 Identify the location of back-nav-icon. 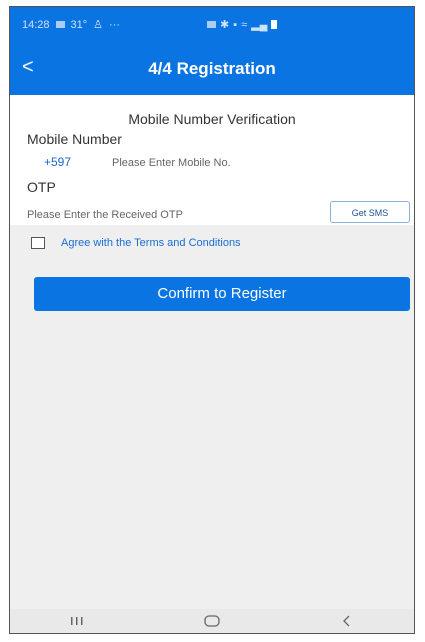
(347, 621).